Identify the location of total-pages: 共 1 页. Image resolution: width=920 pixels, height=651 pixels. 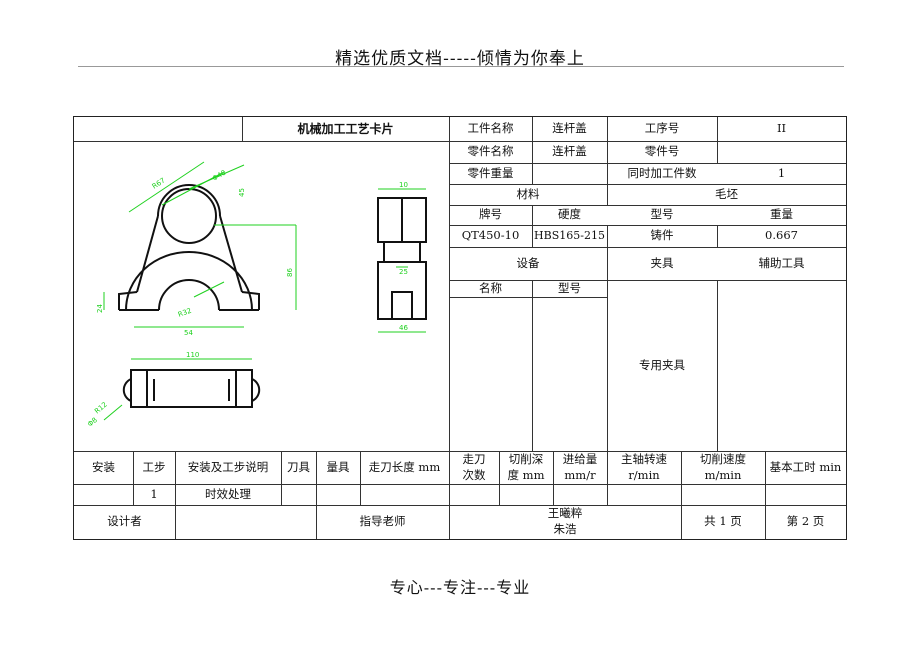
(723, 521).